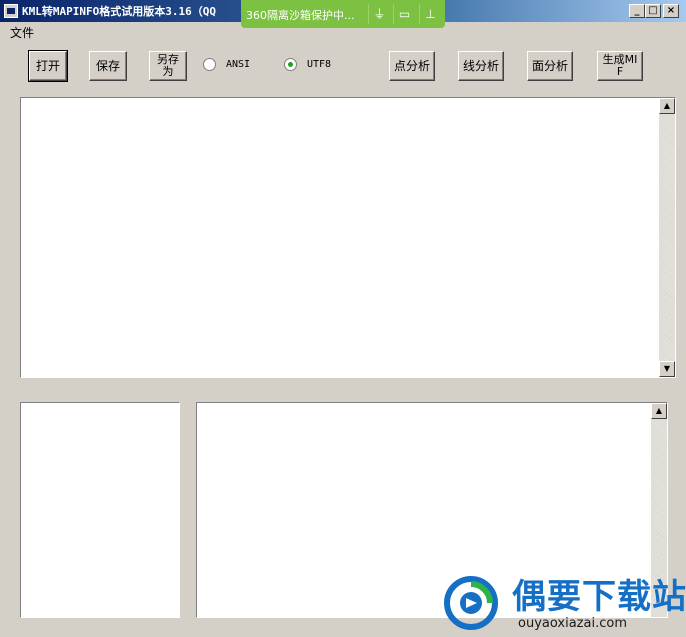 This screenshot has height=637, width=686. Describe the element at coordinates (471, 603) in the screenshot. I see `watermark-logo-icon` at that location.